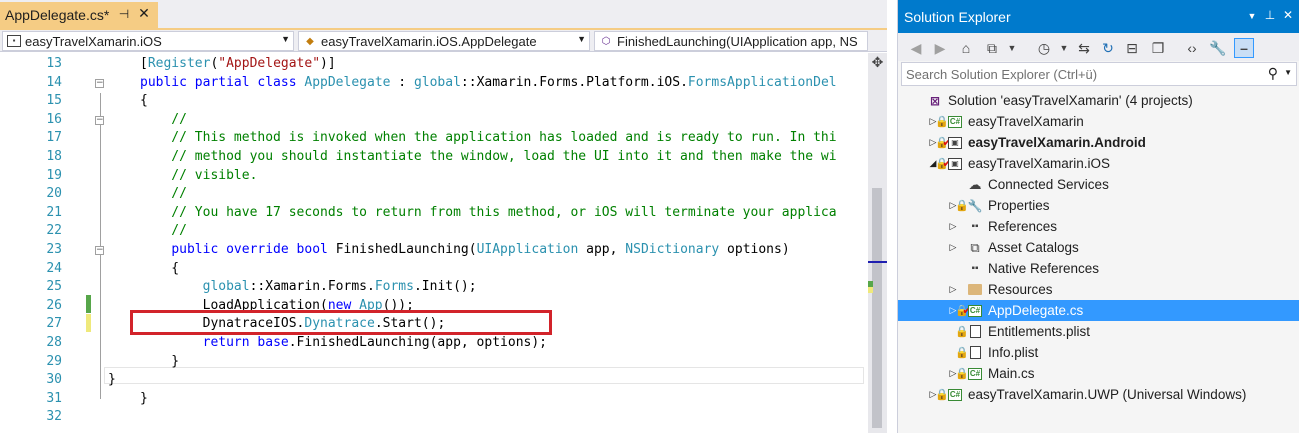 This screenshot has width=1299, height=433. What do you see at coordinates (226, 287) in the screenshot?
I see `code-token: global` at bounding box center [226, 287].